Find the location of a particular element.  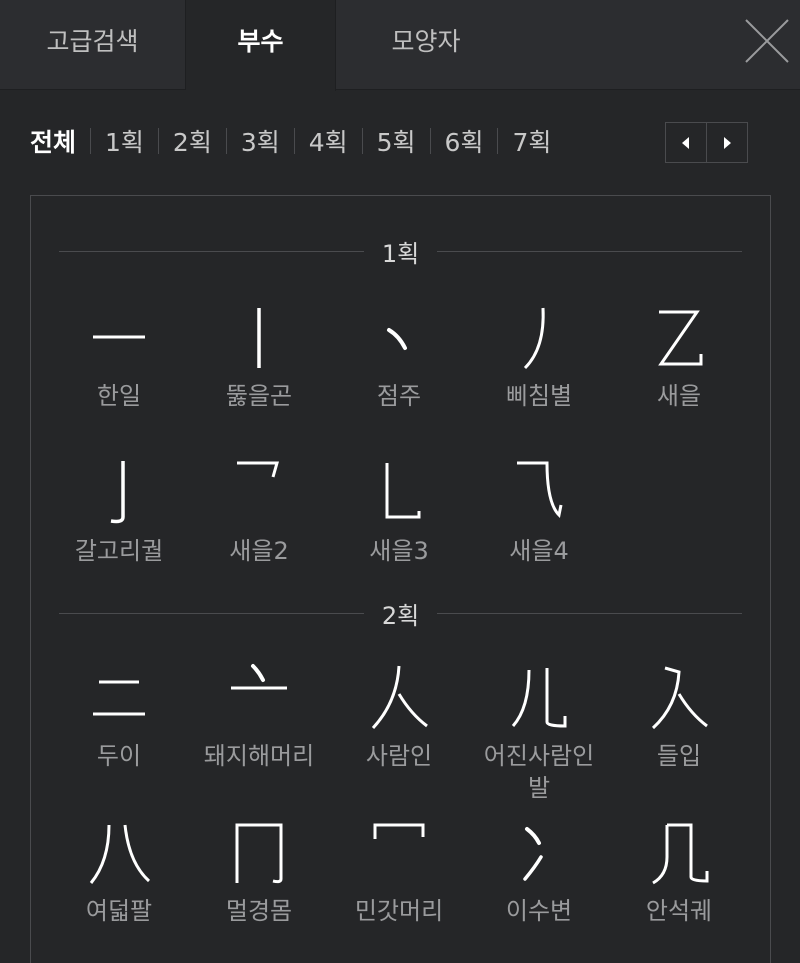

radical-item: 안석궤 is located at coordinates (679, 860).